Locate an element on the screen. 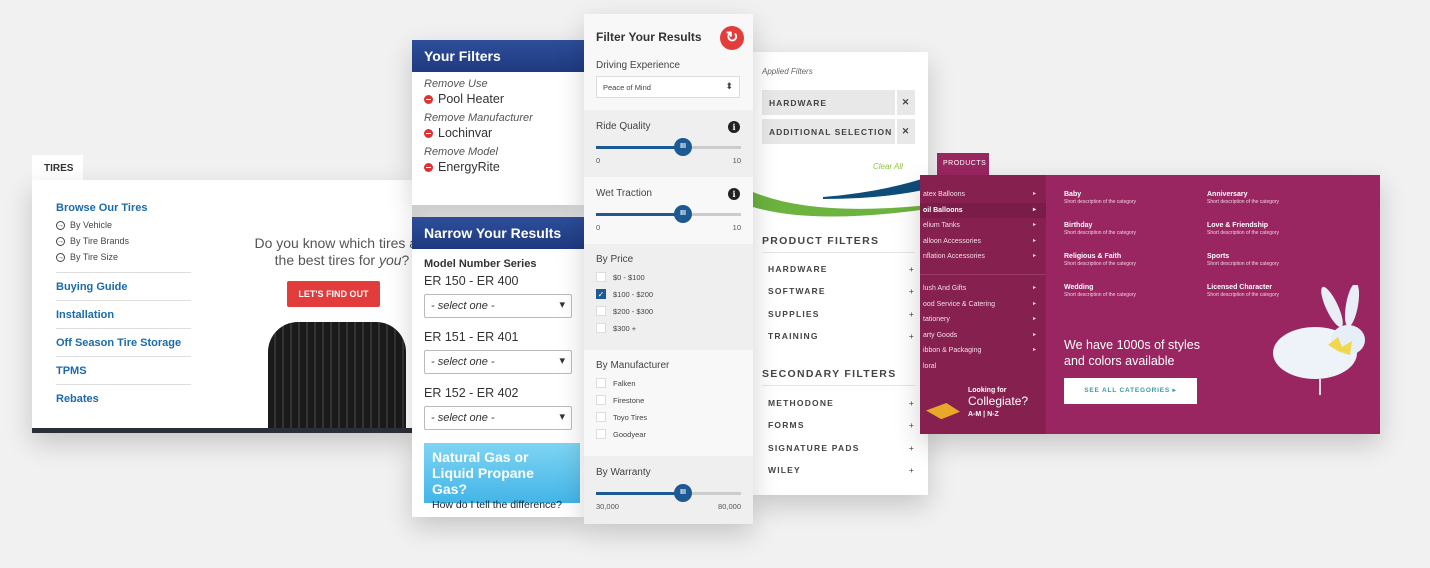 Image resolution: width=1430 pixels, height=568 pixels. category-menu-item: tationery is located at coordinates (983, 320).